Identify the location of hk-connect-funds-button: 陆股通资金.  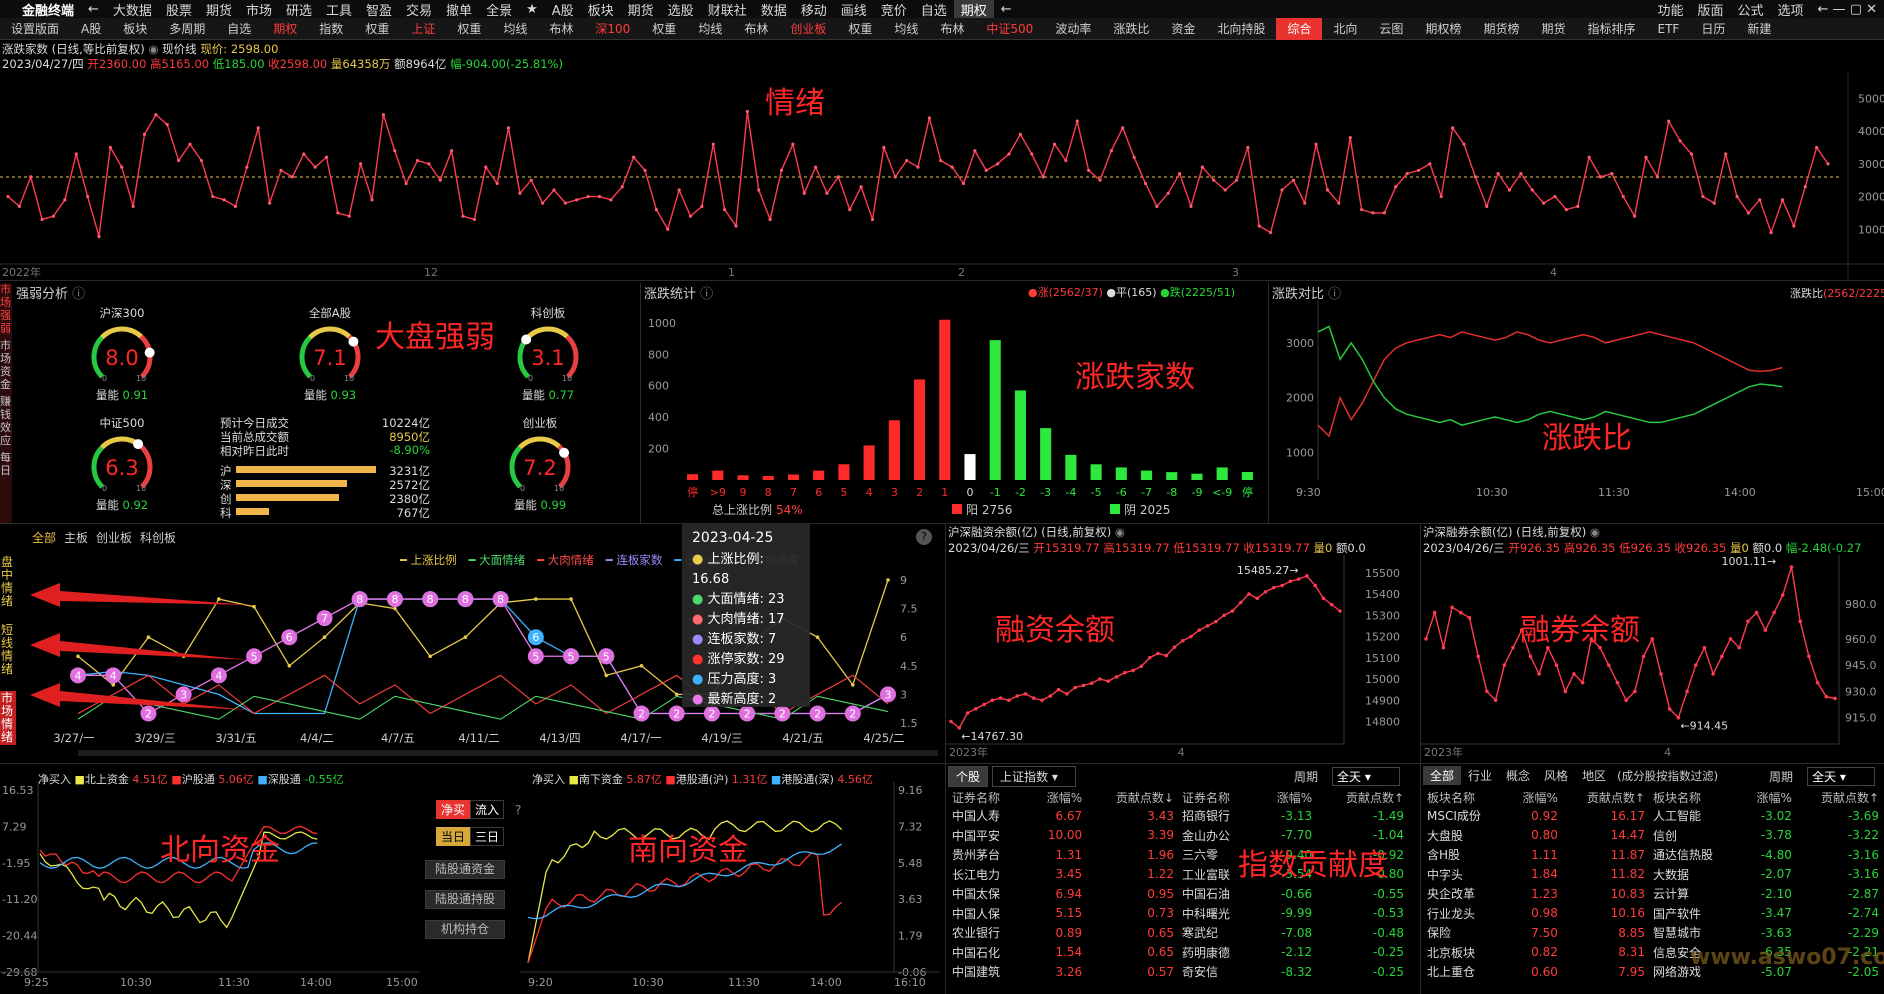
(465, 869).